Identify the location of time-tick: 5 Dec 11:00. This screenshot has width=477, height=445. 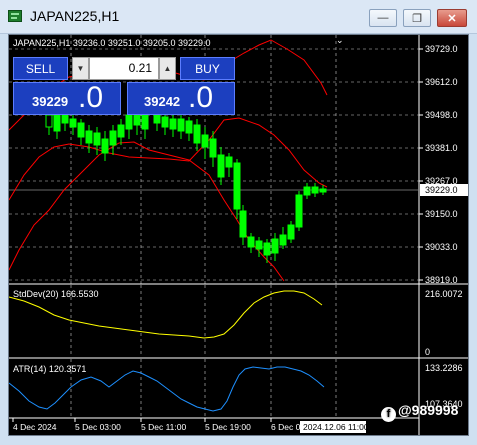
(163, 427).